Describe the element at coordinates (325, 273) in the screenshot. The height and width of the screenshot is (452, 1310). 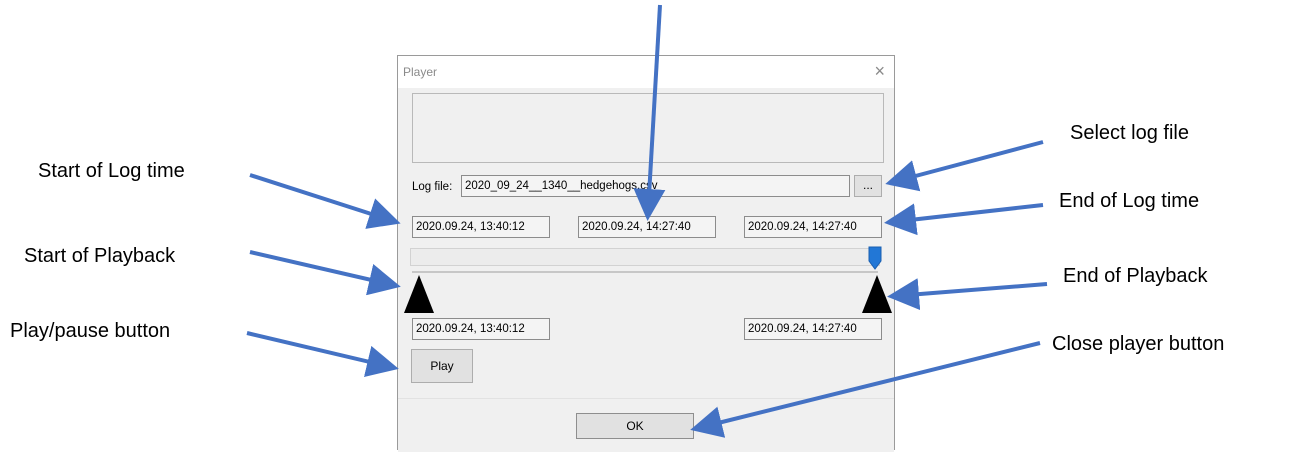
I see `arrow-start-playback` at that location.